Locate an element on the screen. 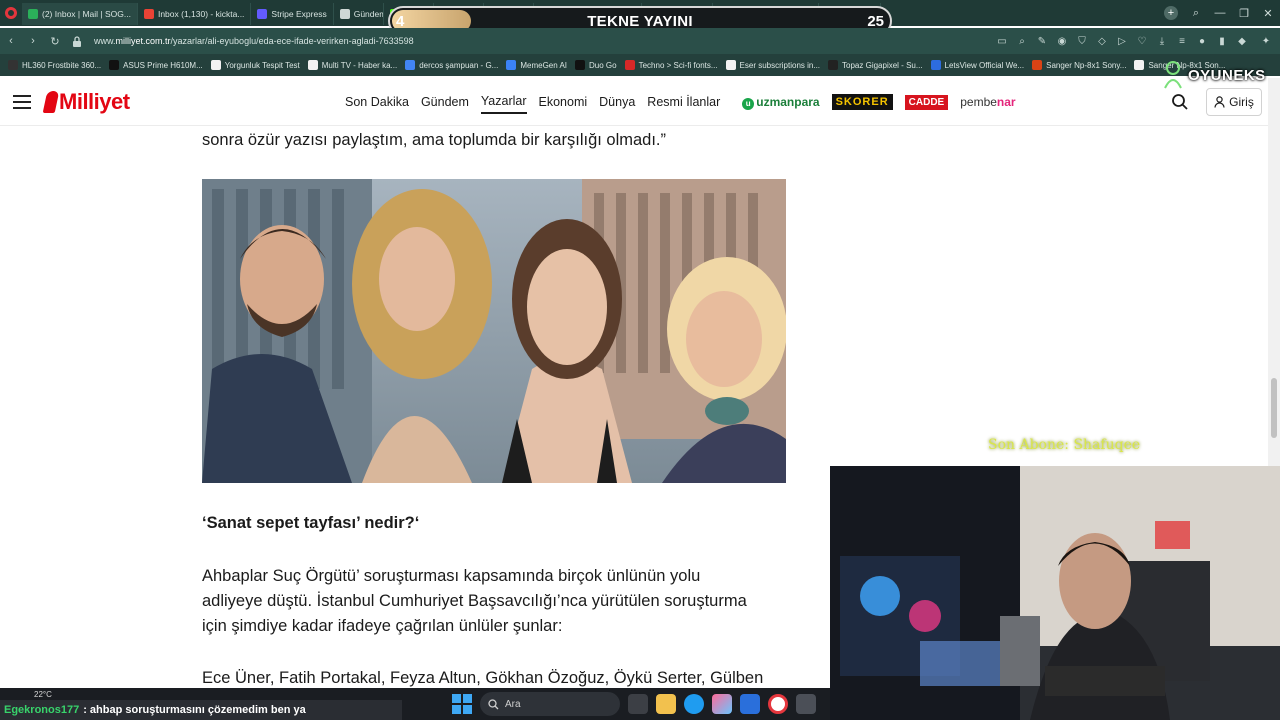 The width and height of the screenshot is (1280, 720). oyuneks-logo-icon is located at coordinates (1173, 75).